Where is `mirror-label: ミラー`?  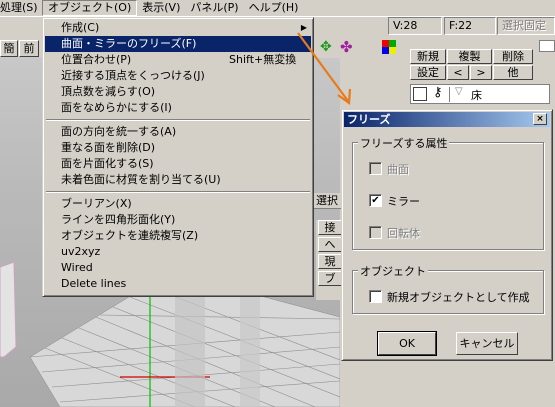
mirror-label: ミラー is located at coordinates (403, 201).